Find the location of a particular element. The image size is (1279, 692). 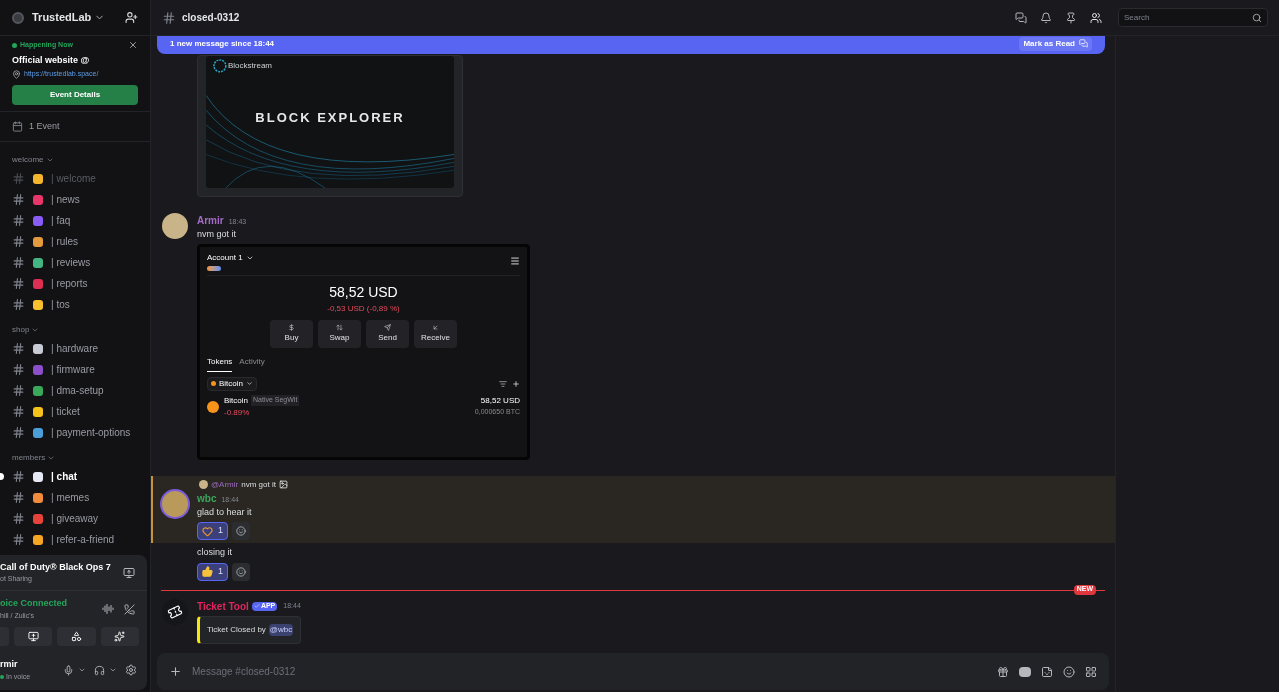

threads-icon is located at coordinates (1021, 17).